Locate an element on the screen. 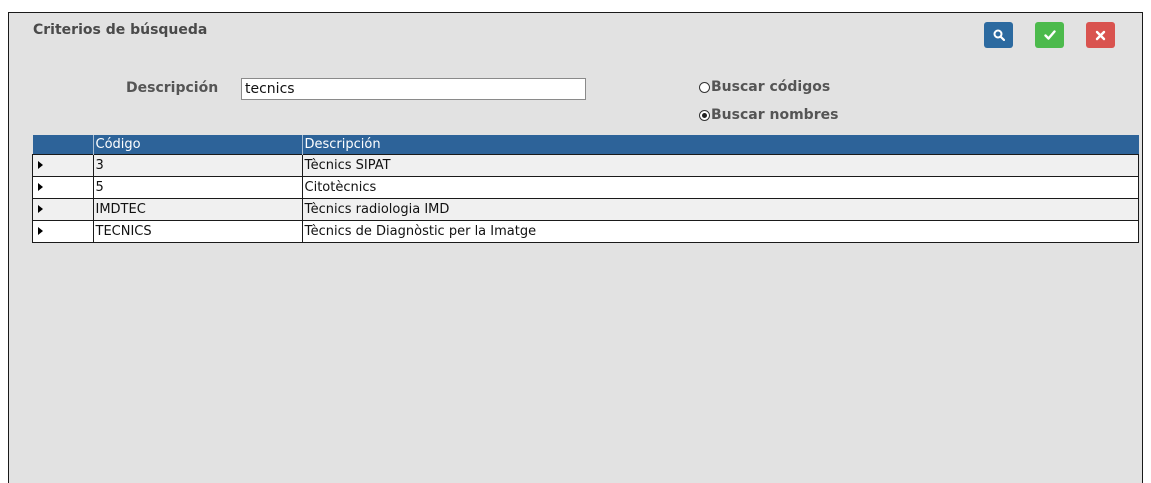 This screenshot has width=1151, height=483. search-icon is located at coordinates (999, 35).